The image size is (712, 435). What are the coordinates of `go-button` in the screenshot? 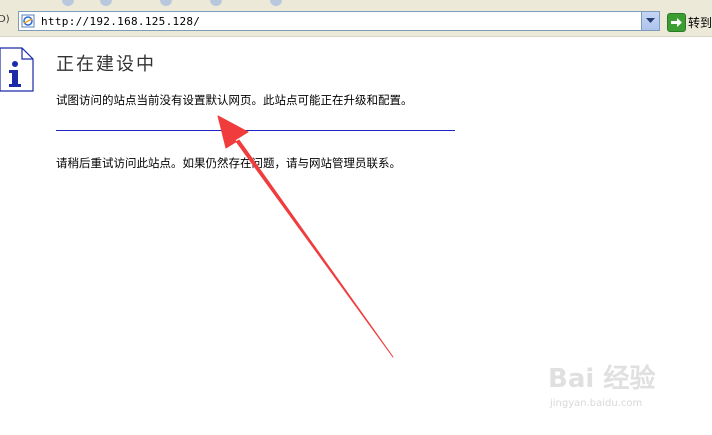 It's located at (676, 22).